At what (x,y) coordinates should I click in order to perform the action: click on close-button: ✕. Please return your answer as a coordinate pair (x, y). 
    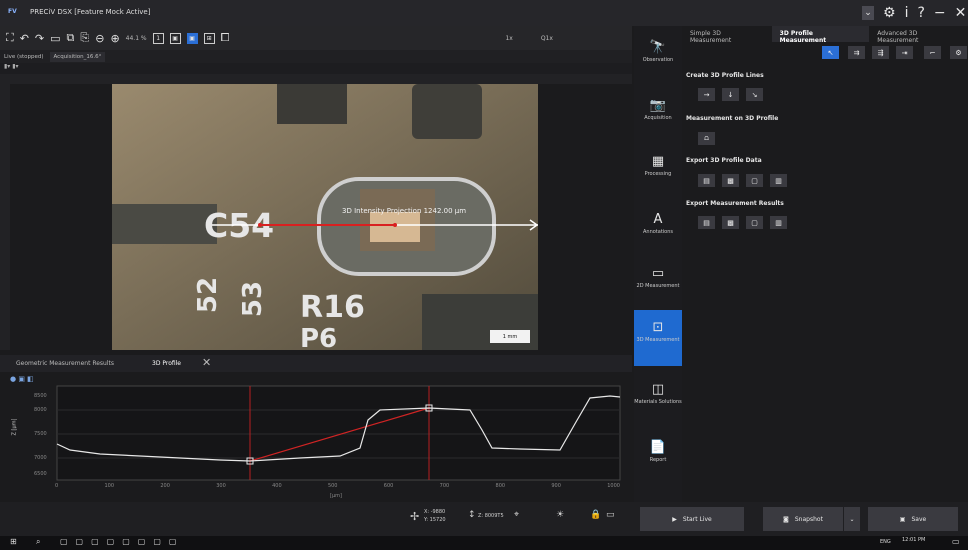
    Looking at the image, I should click on (961, 13).